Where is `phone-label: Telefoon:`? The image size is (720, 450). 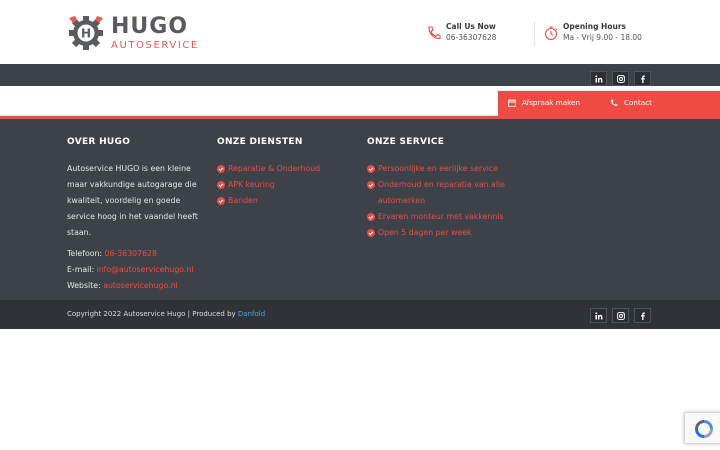 phone-label: Telefoon: is located at coordinates (85, 253).